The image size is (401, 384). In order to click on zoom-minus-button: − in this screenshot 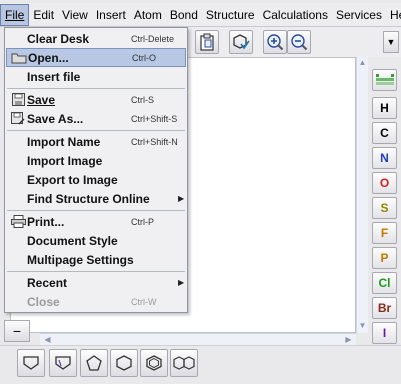, I will do `click(17, 331)`.